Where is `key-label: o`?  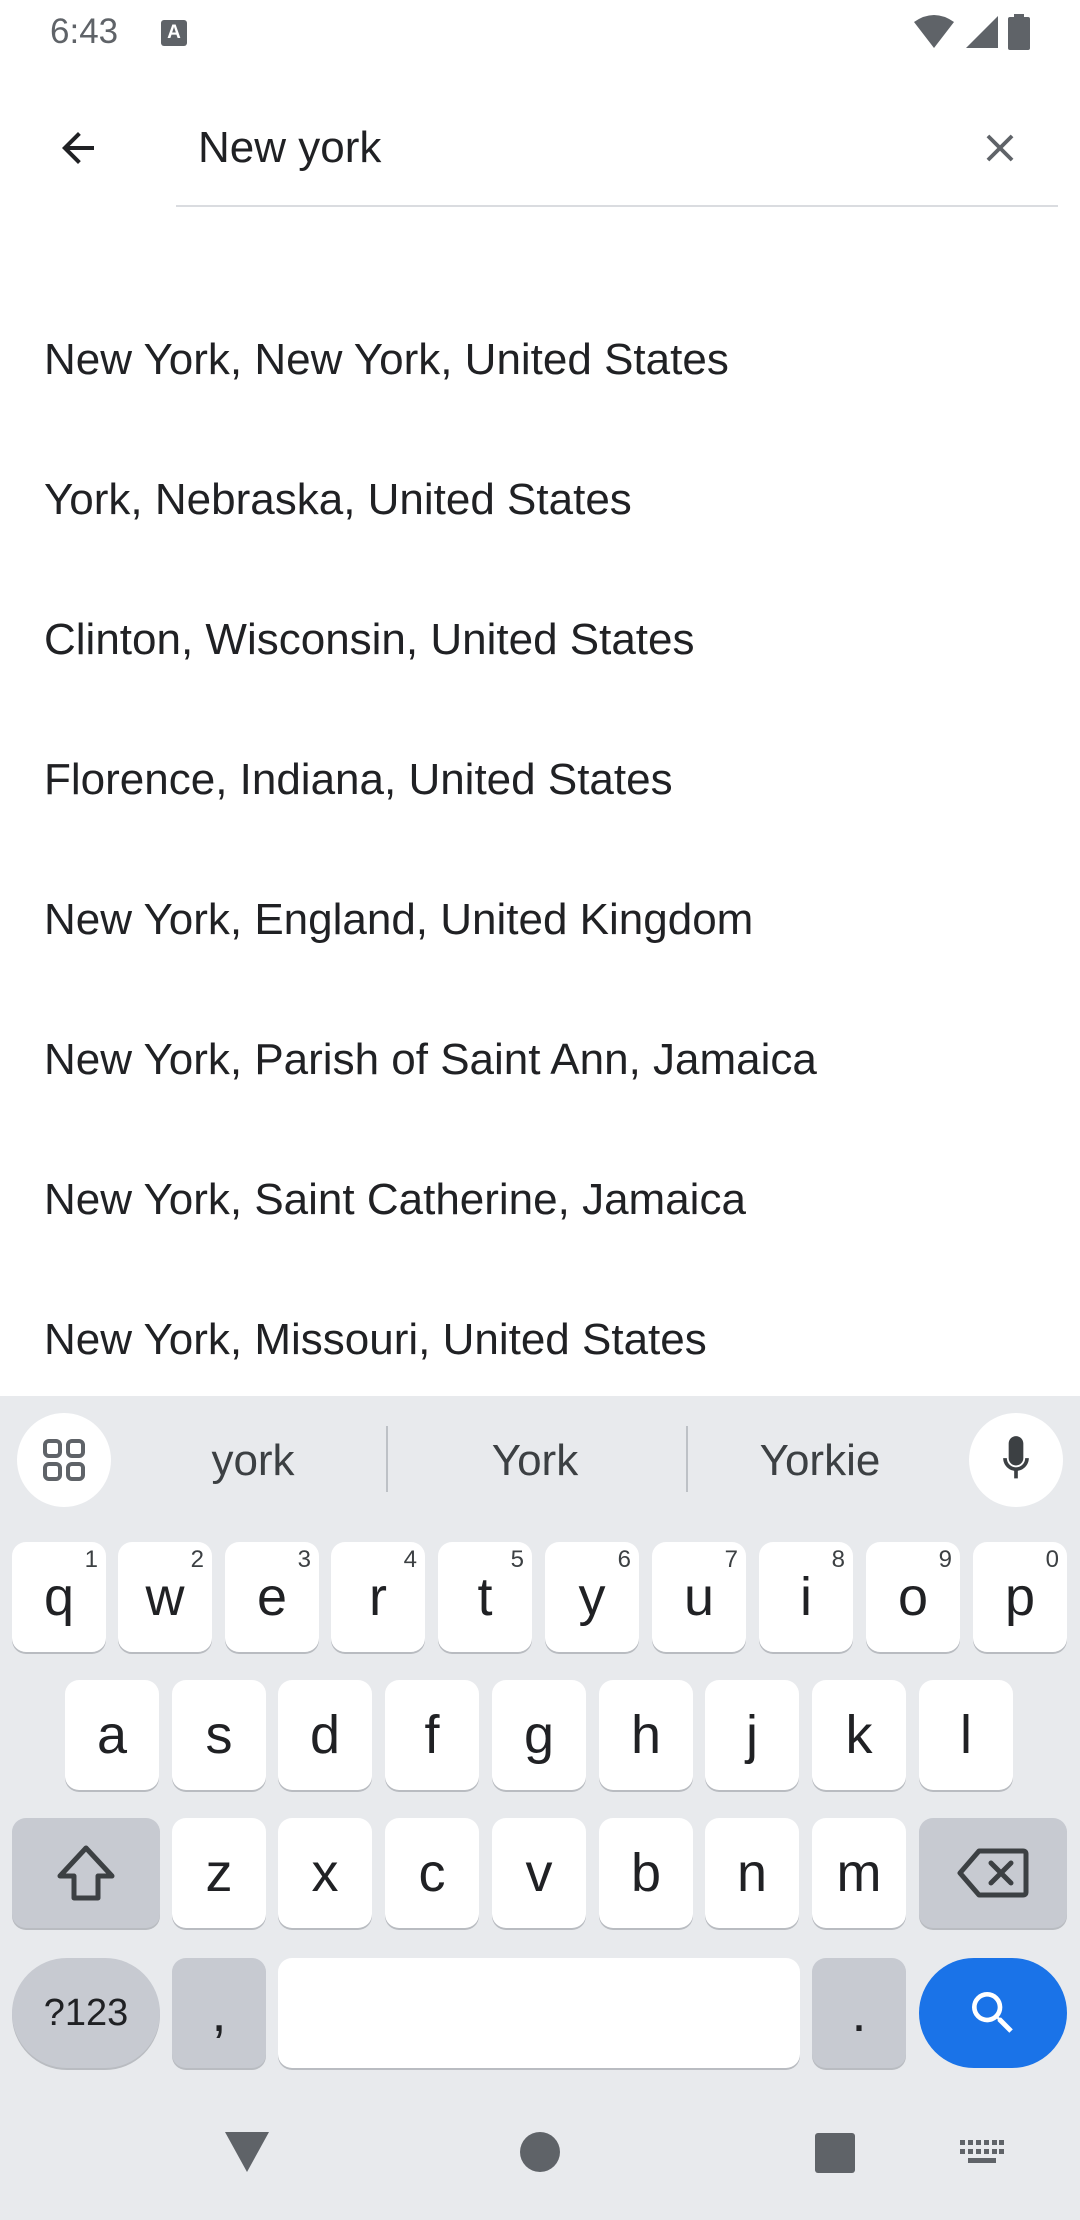
key-label: o is located at coordinates (913, 1597).